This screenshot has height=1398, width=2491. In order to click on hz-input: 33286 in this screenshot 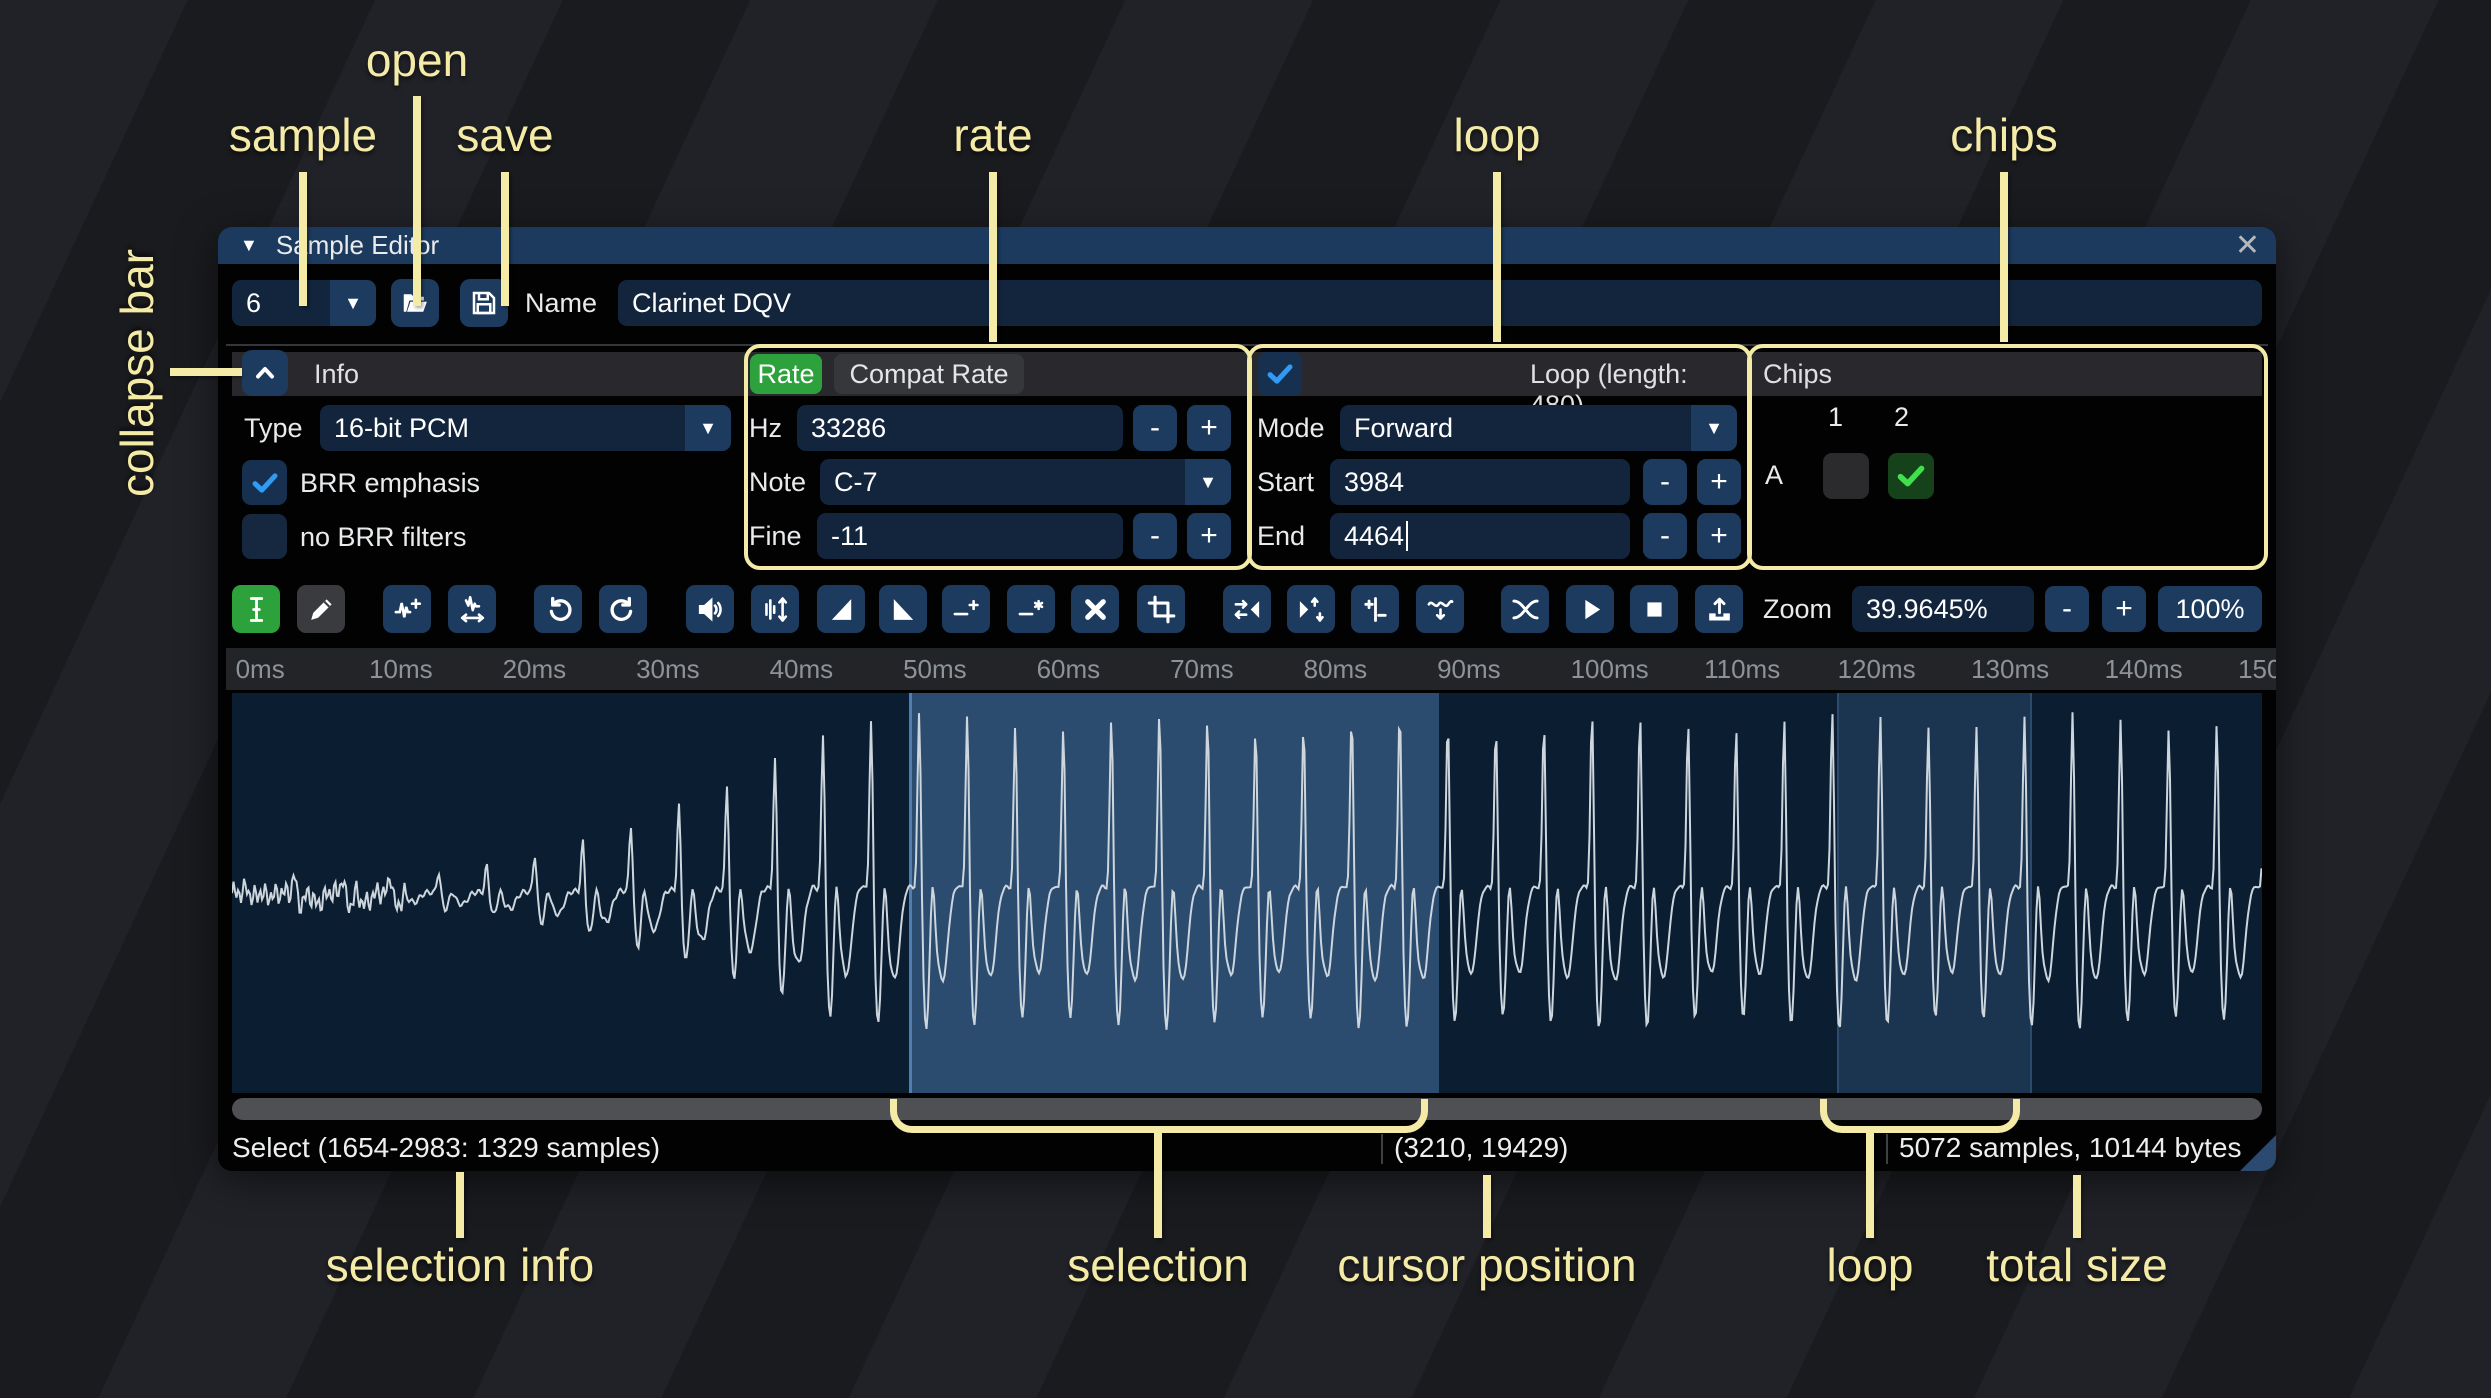, I will do `click(960, 428)`.